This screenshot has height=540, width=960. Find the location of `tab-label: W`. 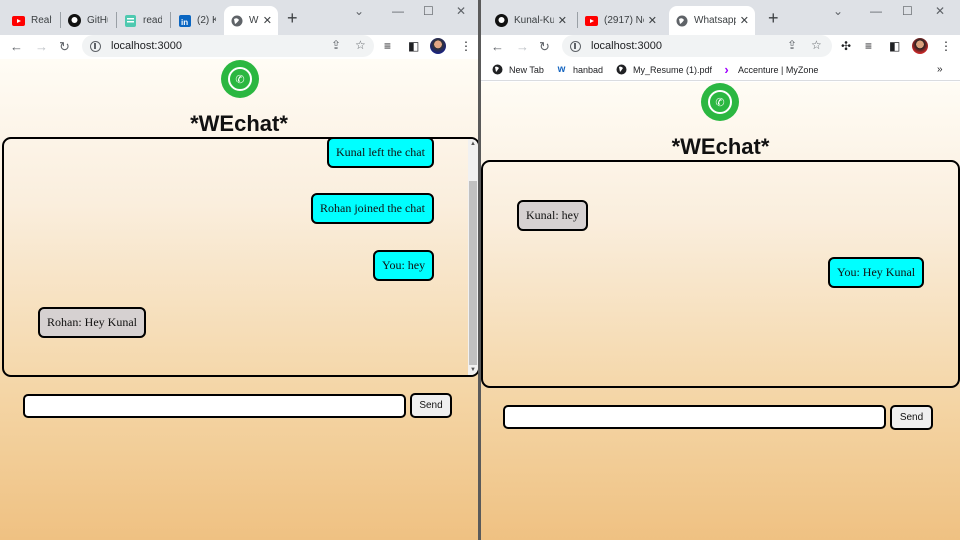

tab-label: W is located at coordinates (254, 20).